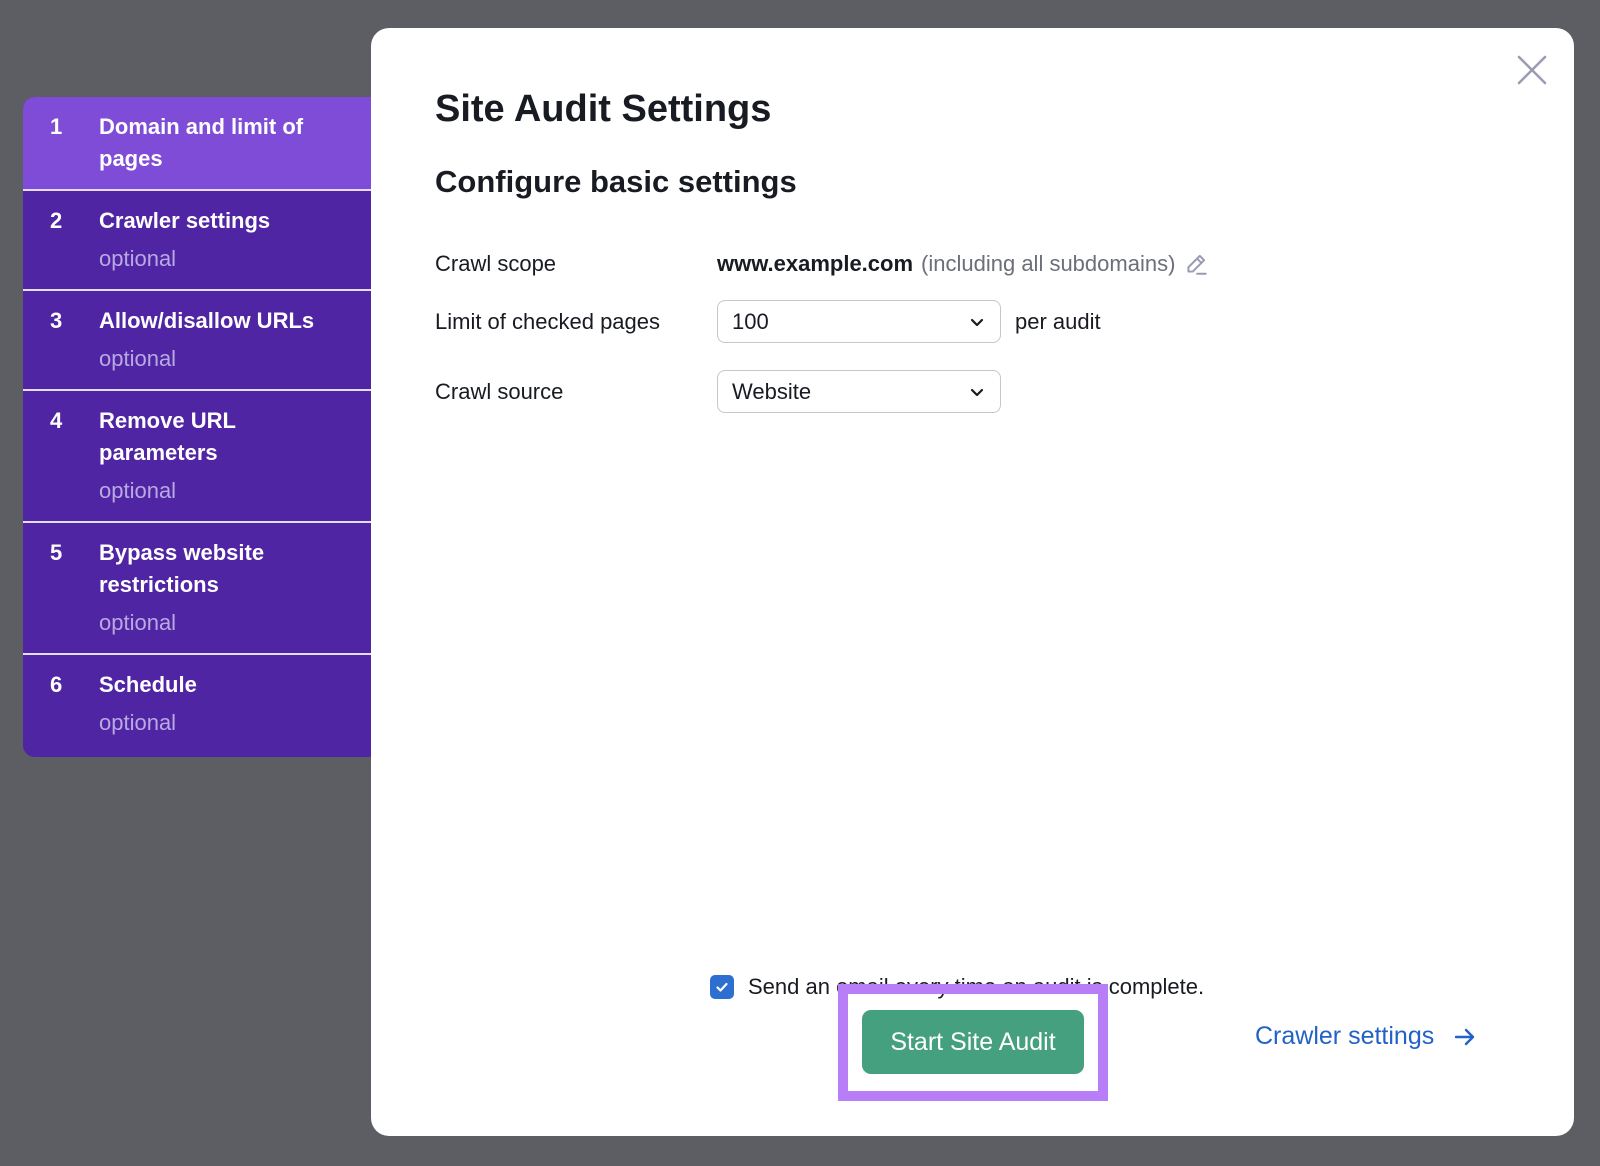  What do you see at coordinates (56, 420) in the screenshot?
I see `step-number: 4` at bounding box center [56, 420].